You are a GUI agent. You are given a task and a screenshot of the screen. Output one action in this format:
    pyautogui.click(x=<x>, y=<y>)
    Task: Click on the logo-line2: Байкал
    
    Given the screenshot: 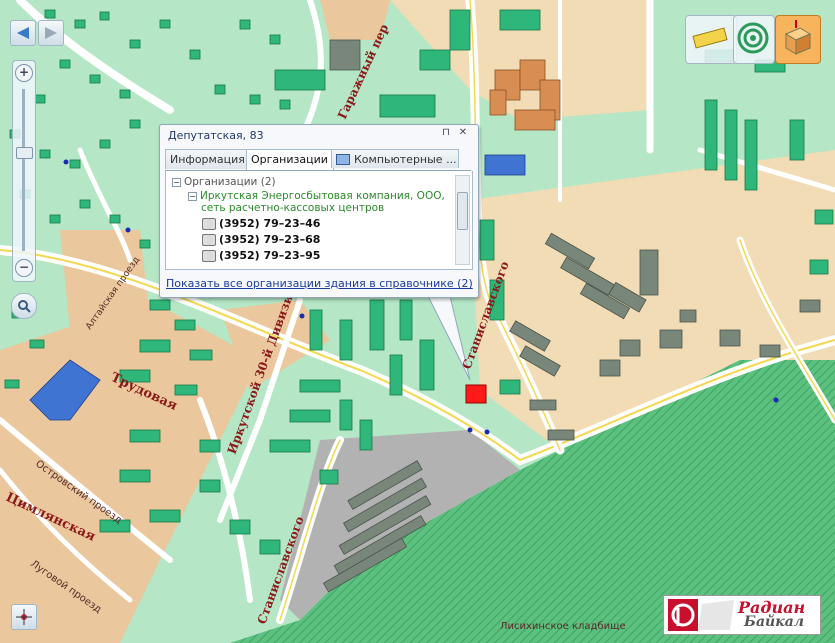 What is the action you would take?
    pyautogui.click(x=774, y=622)
    